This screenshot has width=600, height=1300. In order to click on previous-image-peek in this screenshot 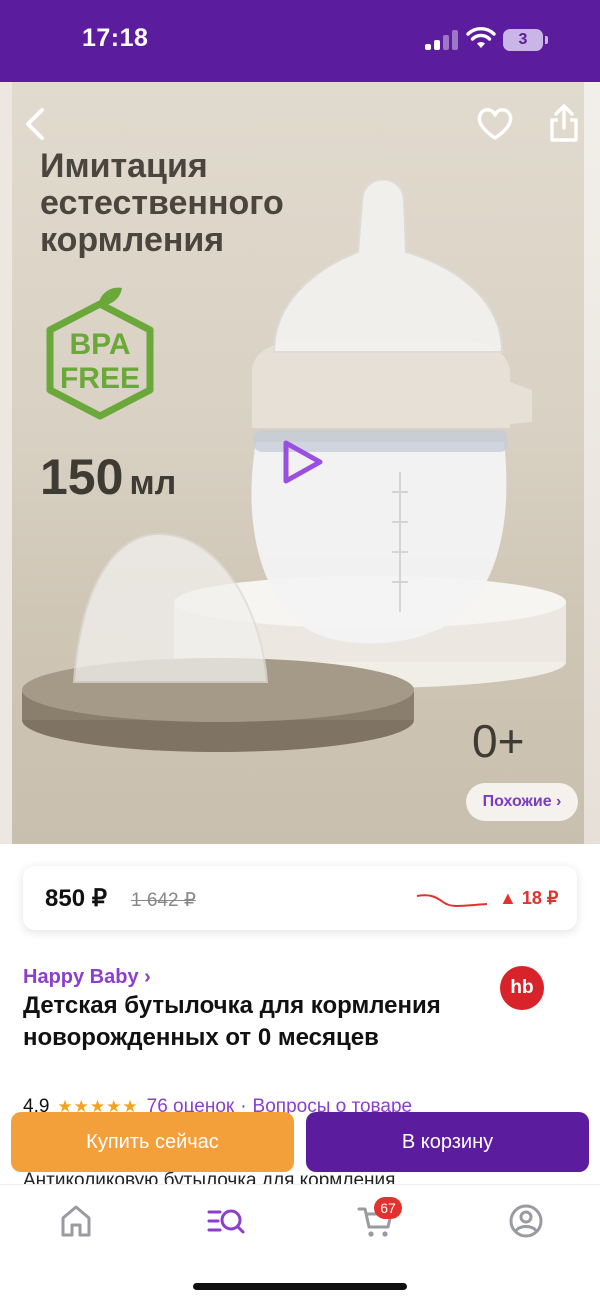, I will do `click(6, 463)`.